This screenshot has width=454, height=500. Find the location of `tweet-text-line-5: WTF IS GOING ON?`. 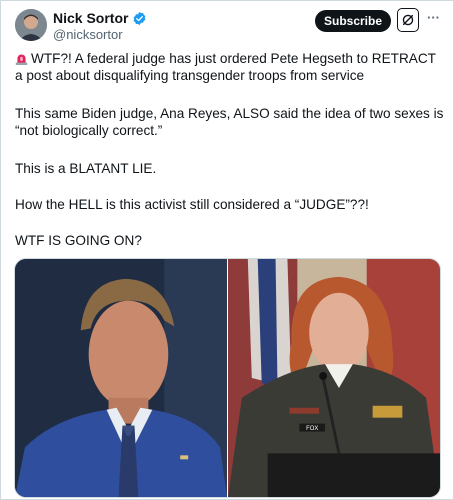

tweet-text-line-5: WTF IS GOING ON? is located at coordinates (78, 240).